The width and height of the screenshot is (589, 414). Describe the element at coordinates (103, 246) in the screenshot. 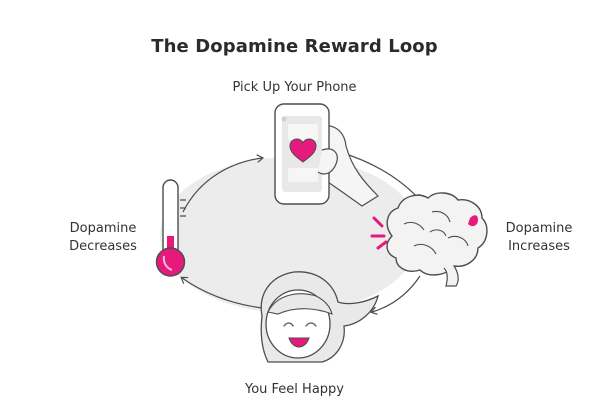

I see `step-dopamine-decreases-line2: Decreases` at that location.